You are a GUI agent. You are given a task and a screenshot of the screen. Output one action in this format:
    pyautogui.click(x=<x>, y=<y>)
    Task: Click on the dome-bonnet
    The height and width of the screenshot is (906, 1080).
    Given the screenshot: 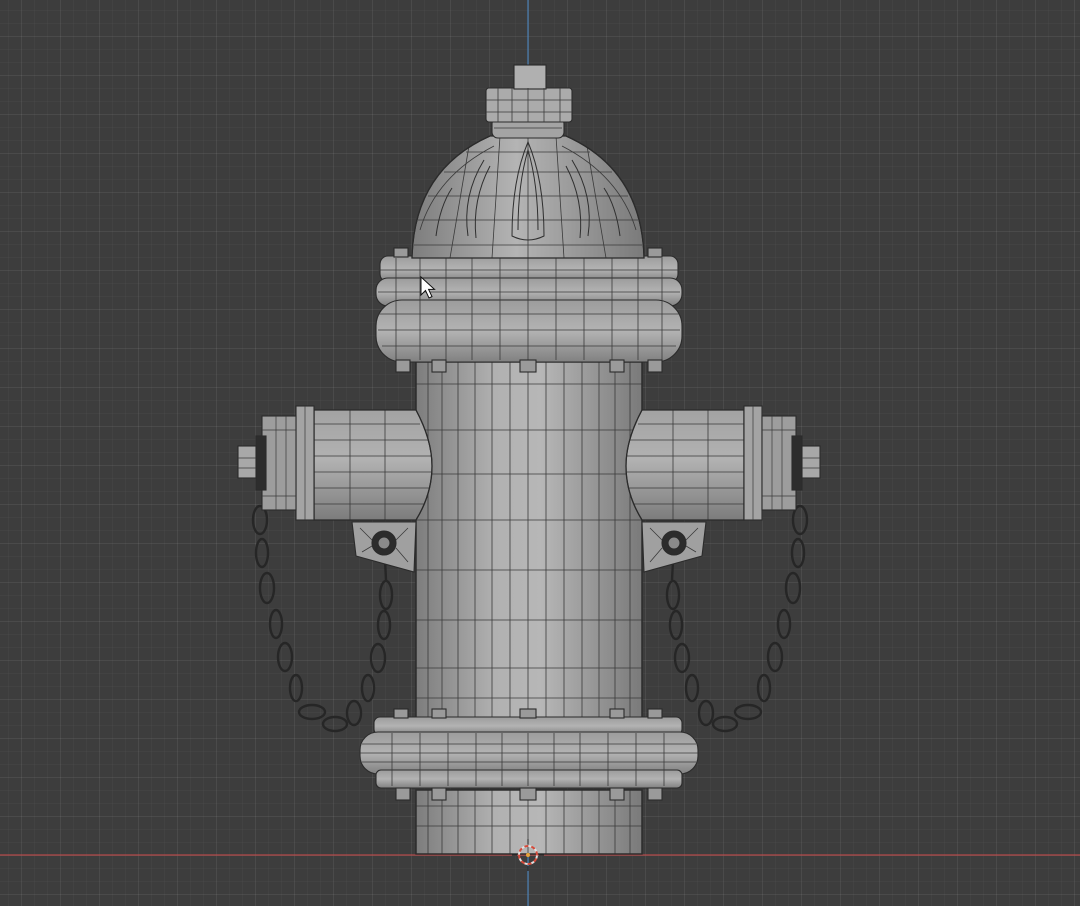 What is the action you would take?
    pyautogui.click(x=528, y=197)
    